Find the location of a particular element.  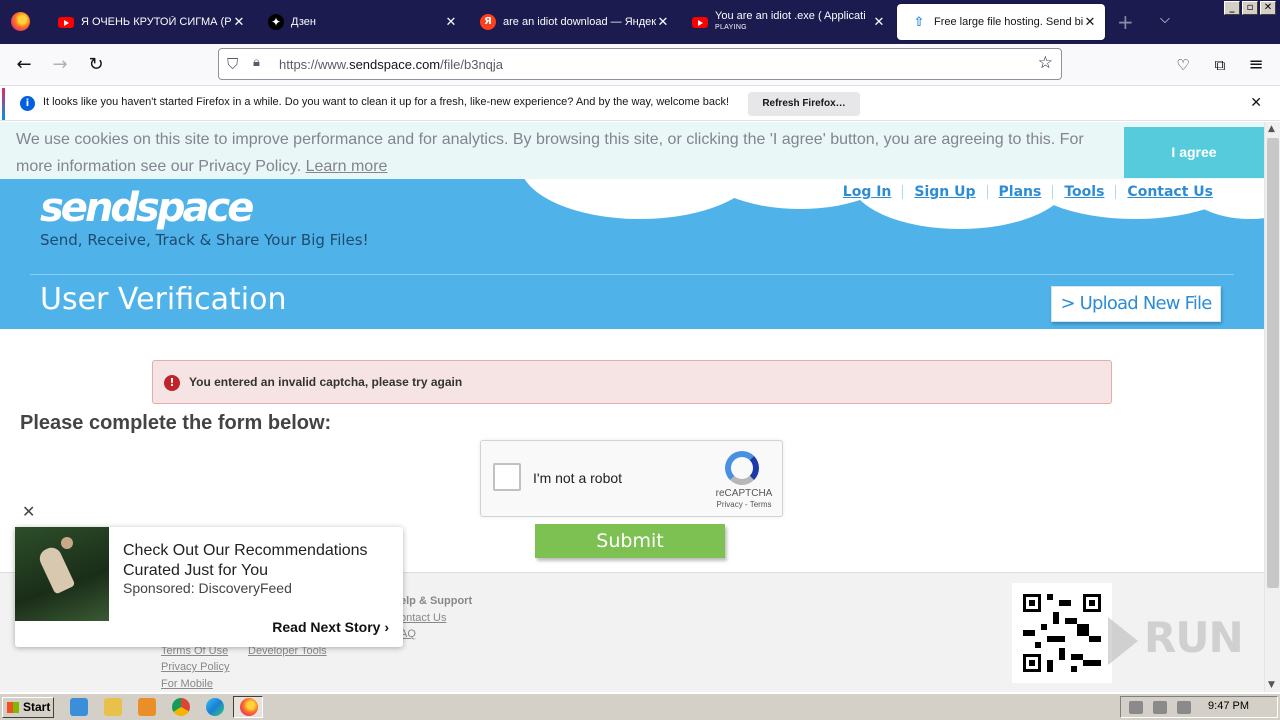

network-icon is located at coordinates (1160, 707).